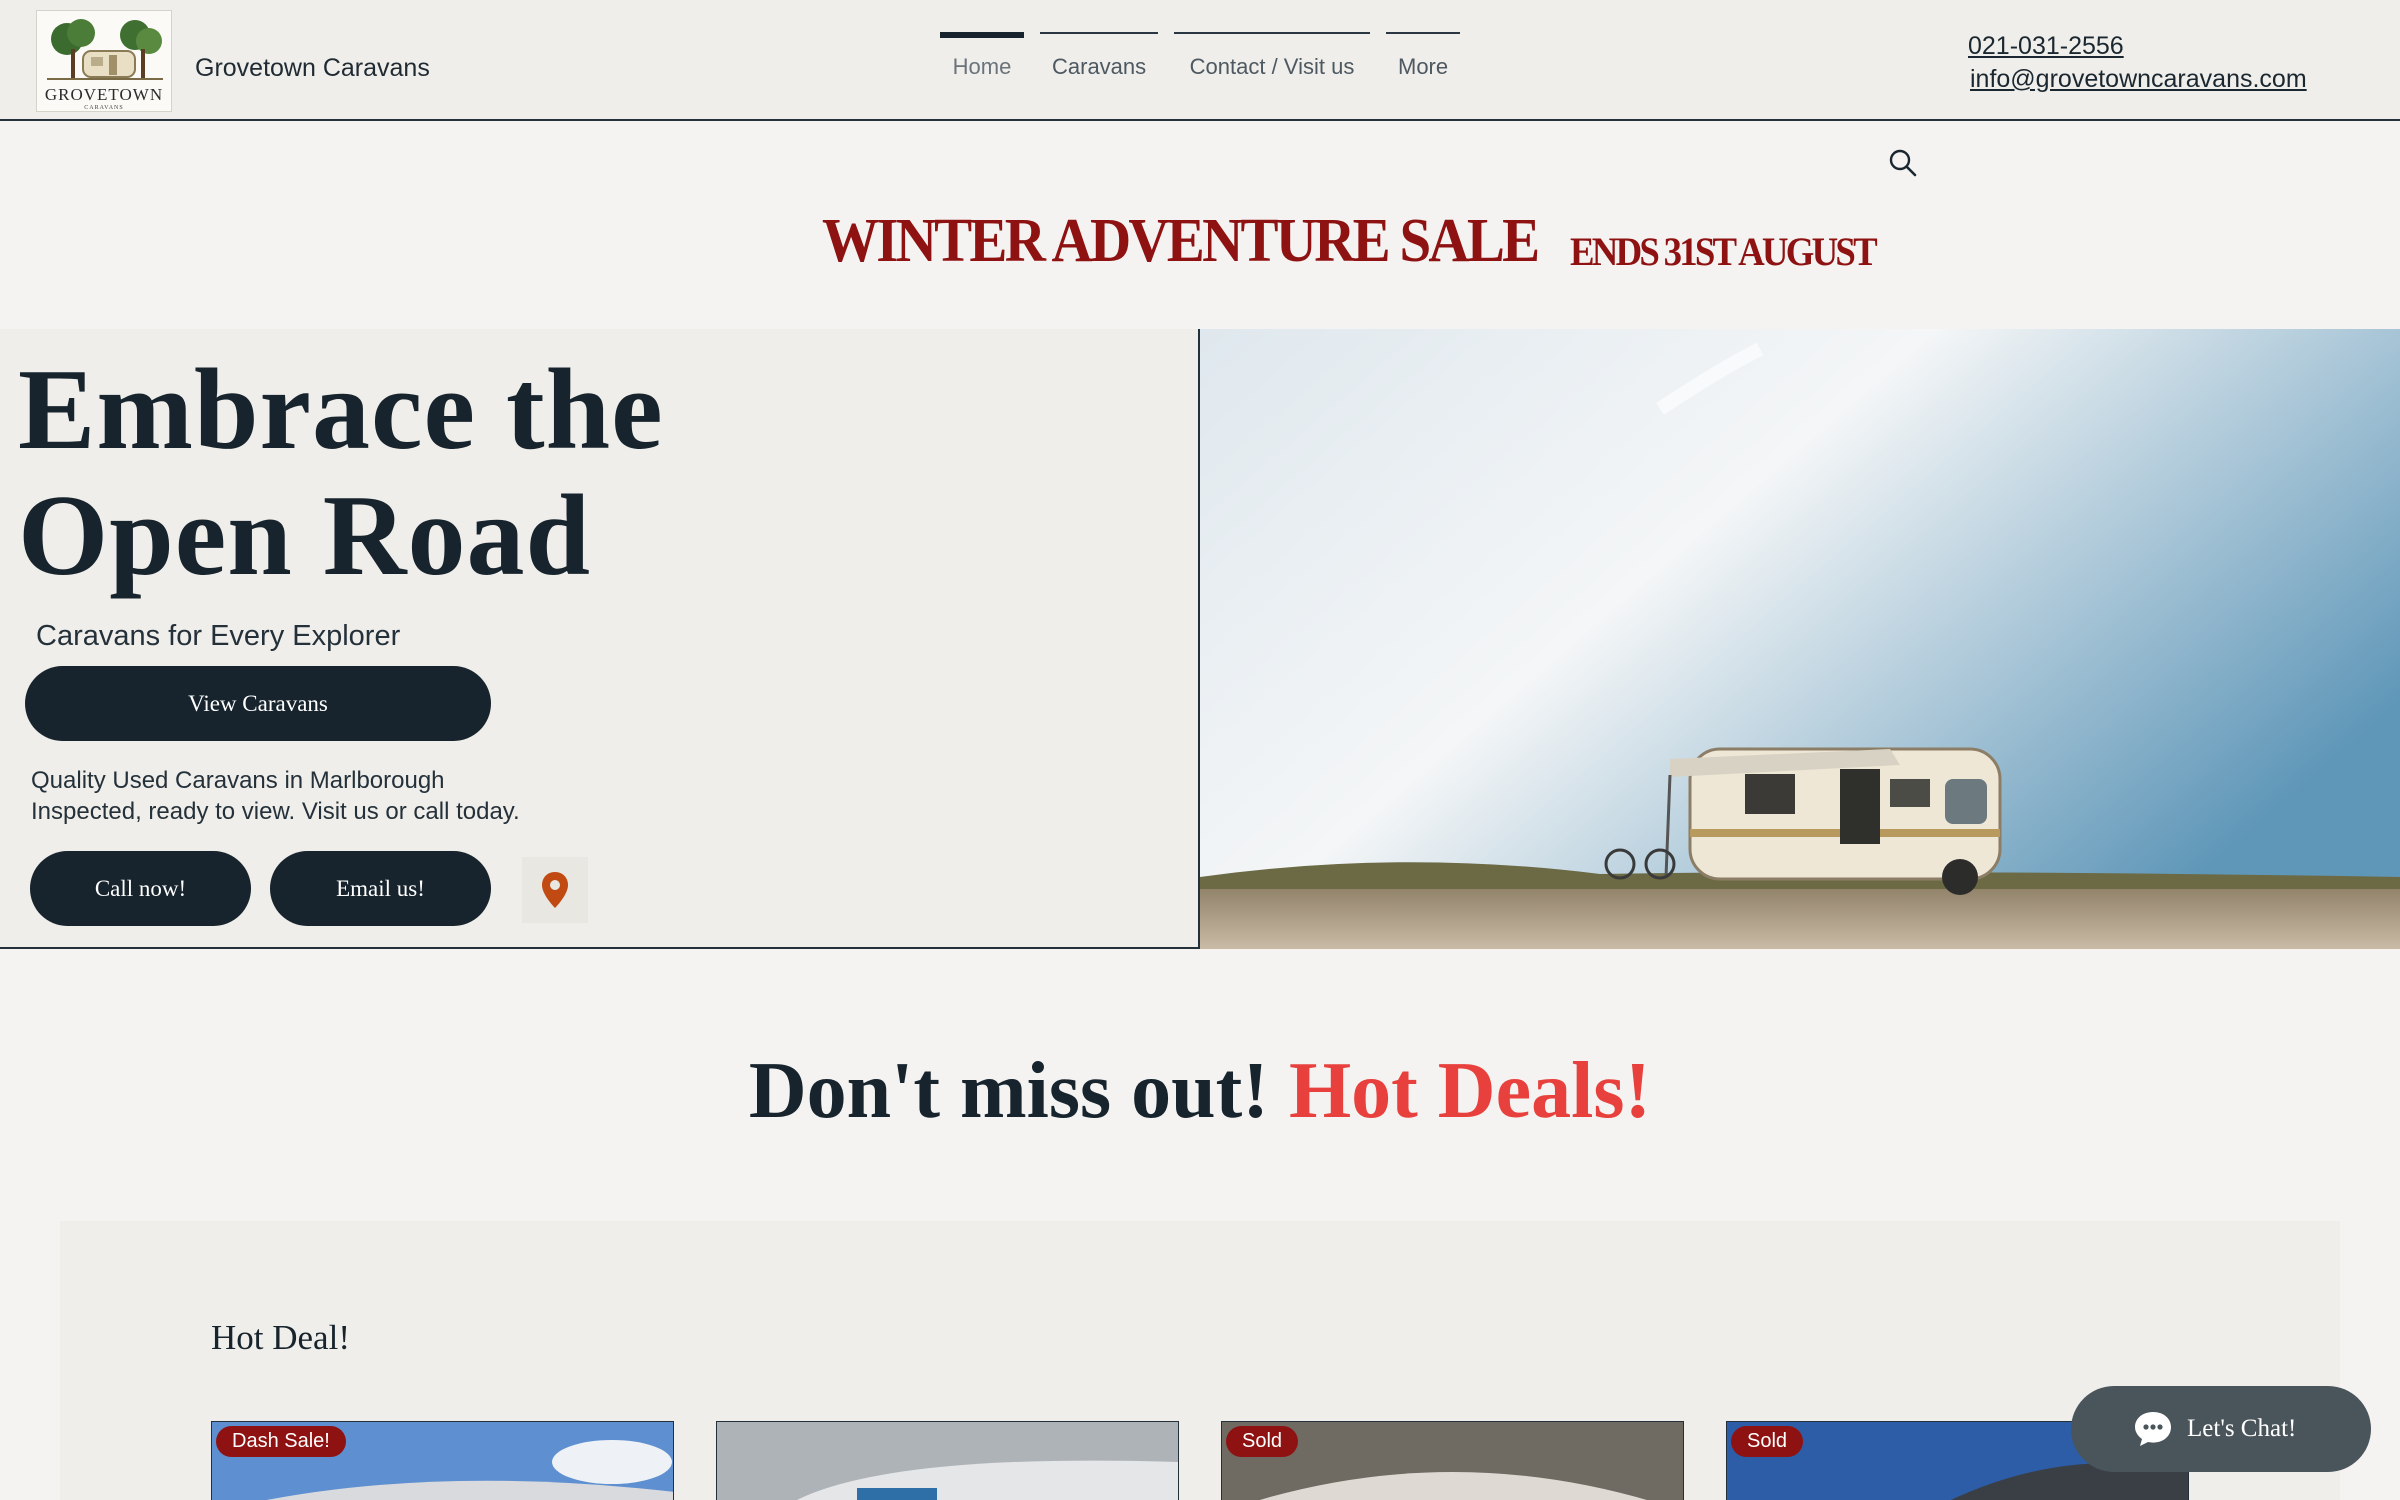  I want to click on nav-more: More, so click(1423, 57).